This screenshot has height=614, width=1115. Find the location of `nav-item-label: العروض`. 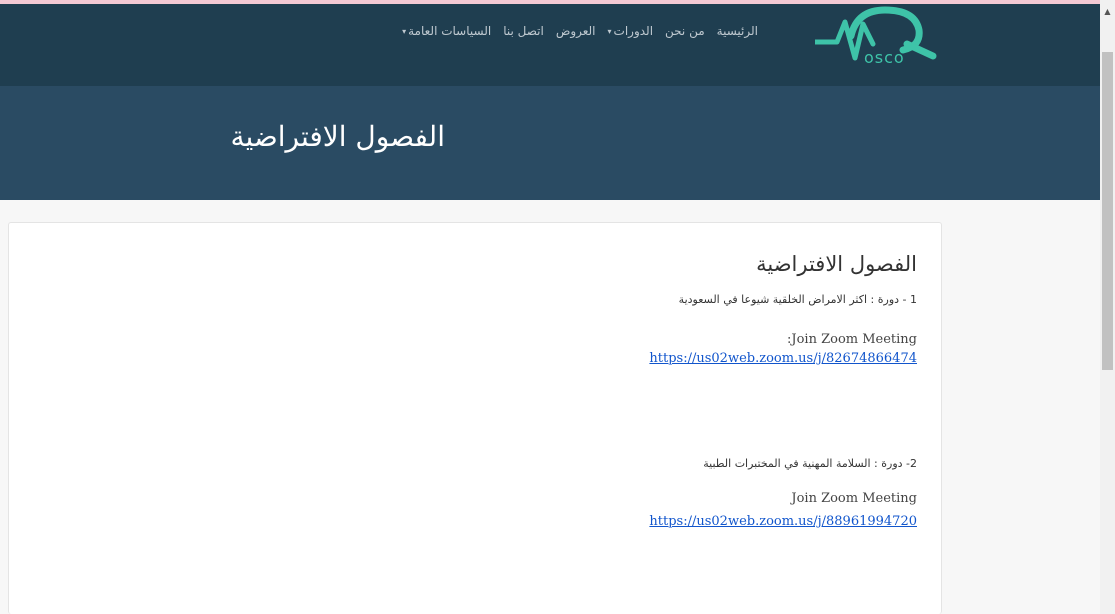

nav-item-label: العروض is located at coordinates (575, 31).